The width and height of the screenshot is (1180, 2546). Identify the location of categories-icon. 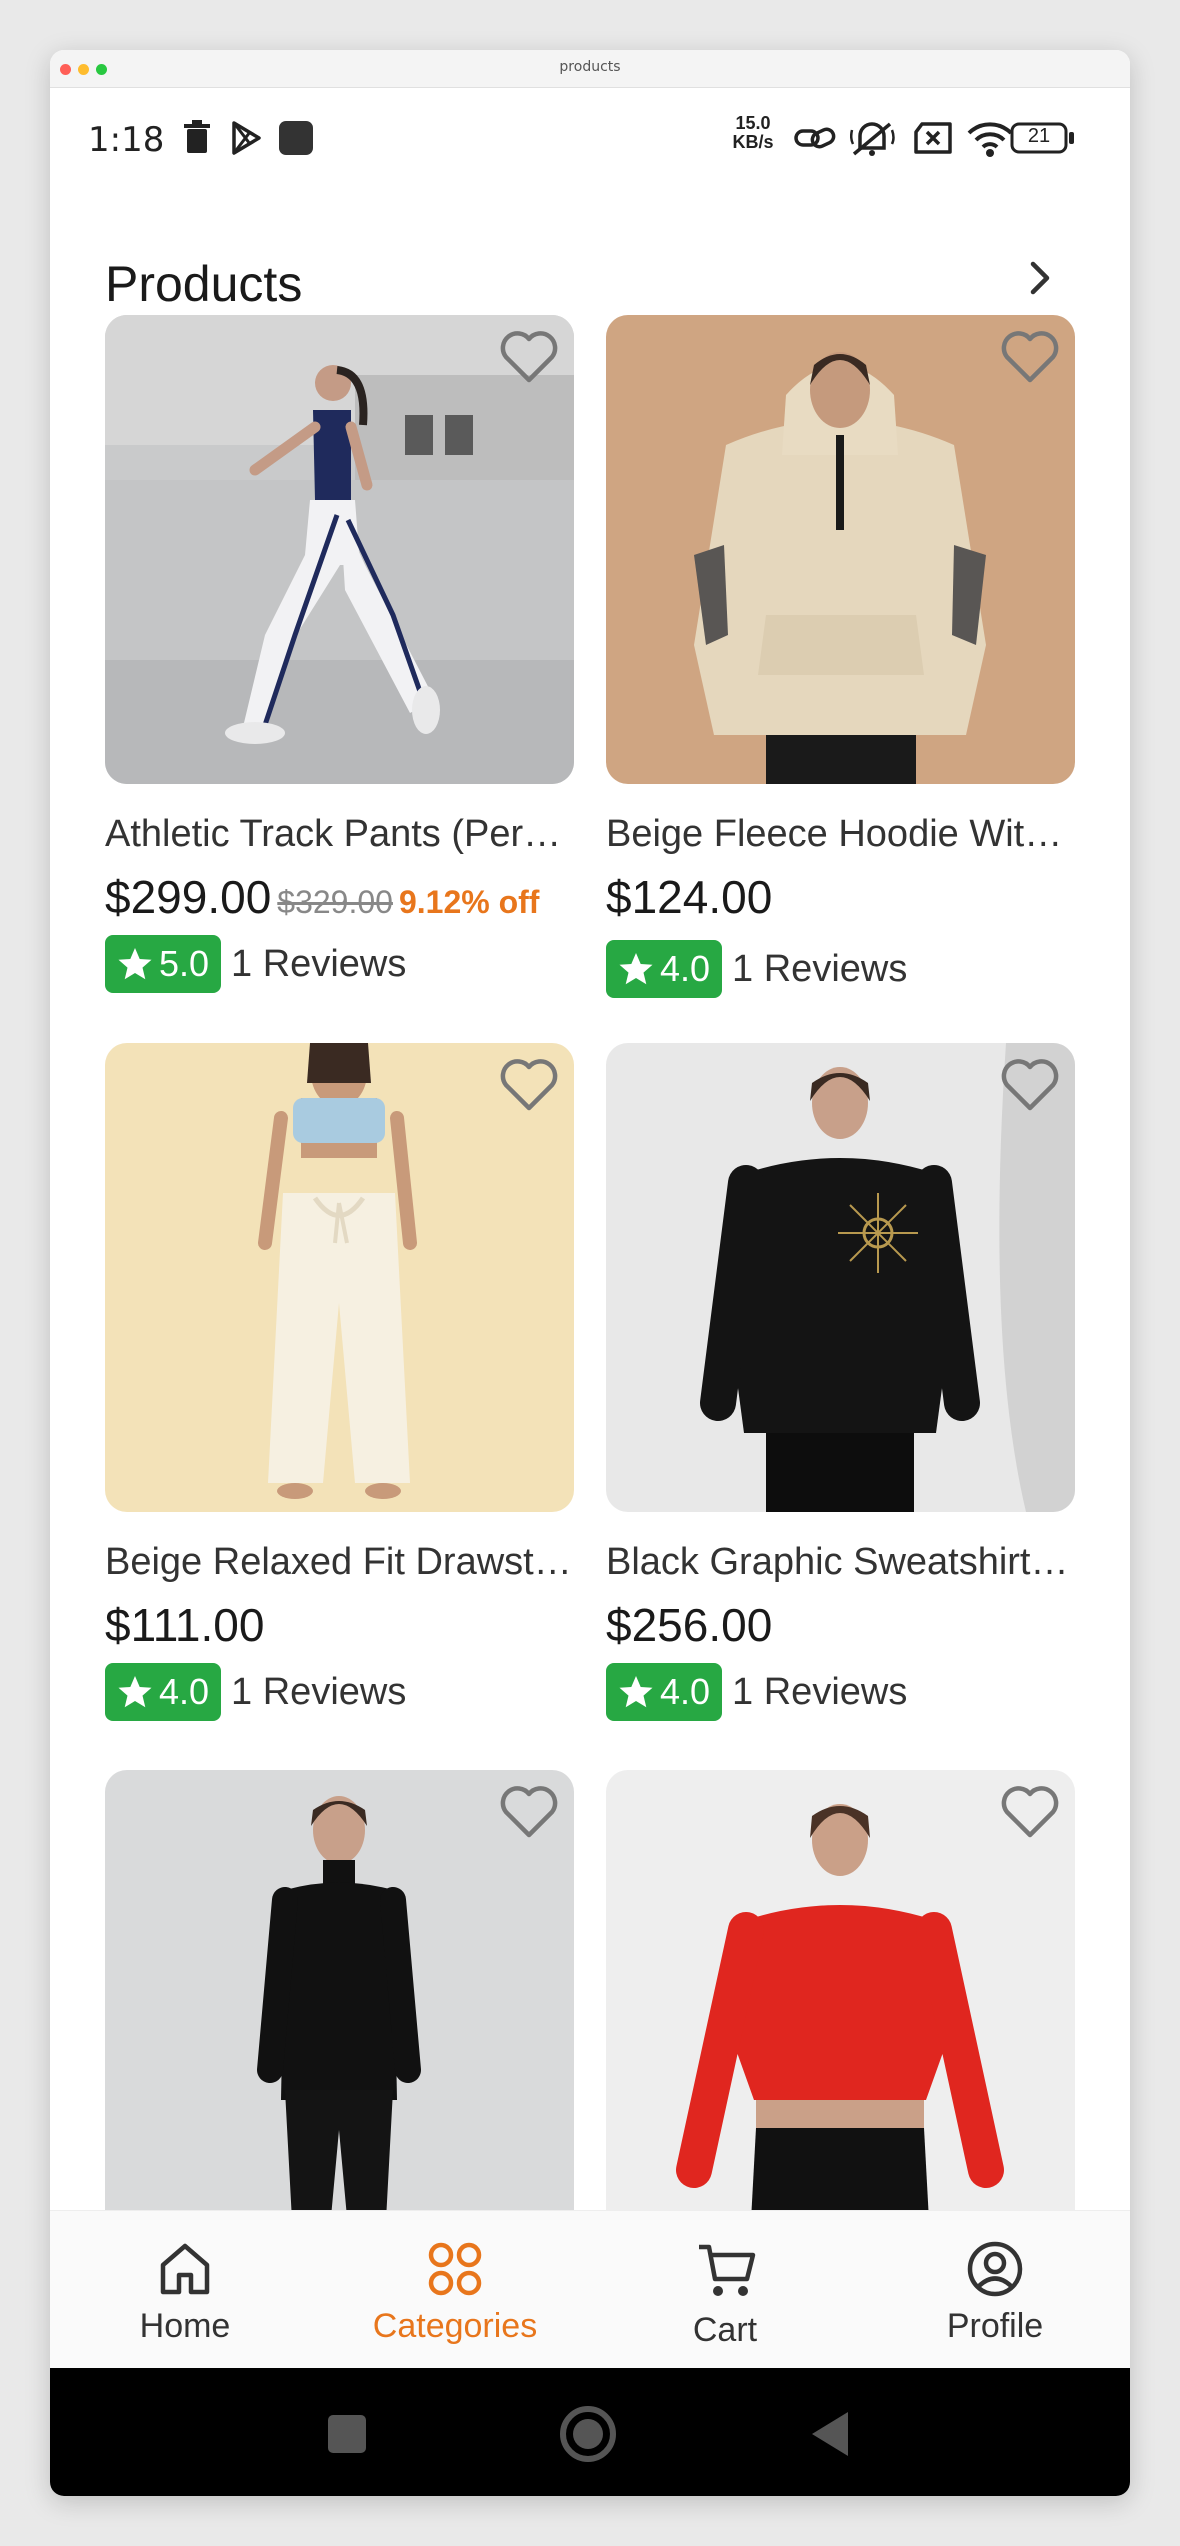
(455, 2271).